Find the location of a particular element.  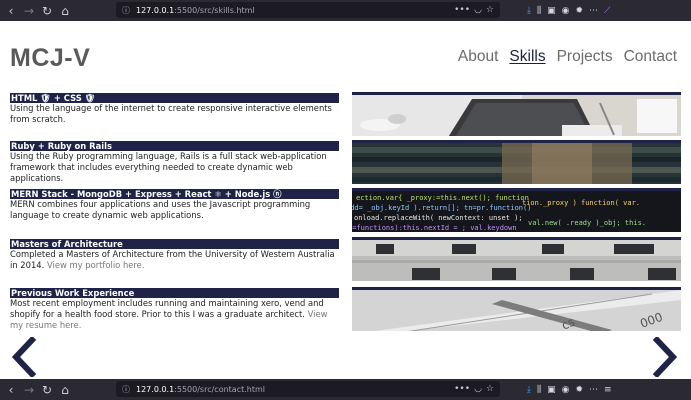

previous-page-button is located at coordinates (23, 357).